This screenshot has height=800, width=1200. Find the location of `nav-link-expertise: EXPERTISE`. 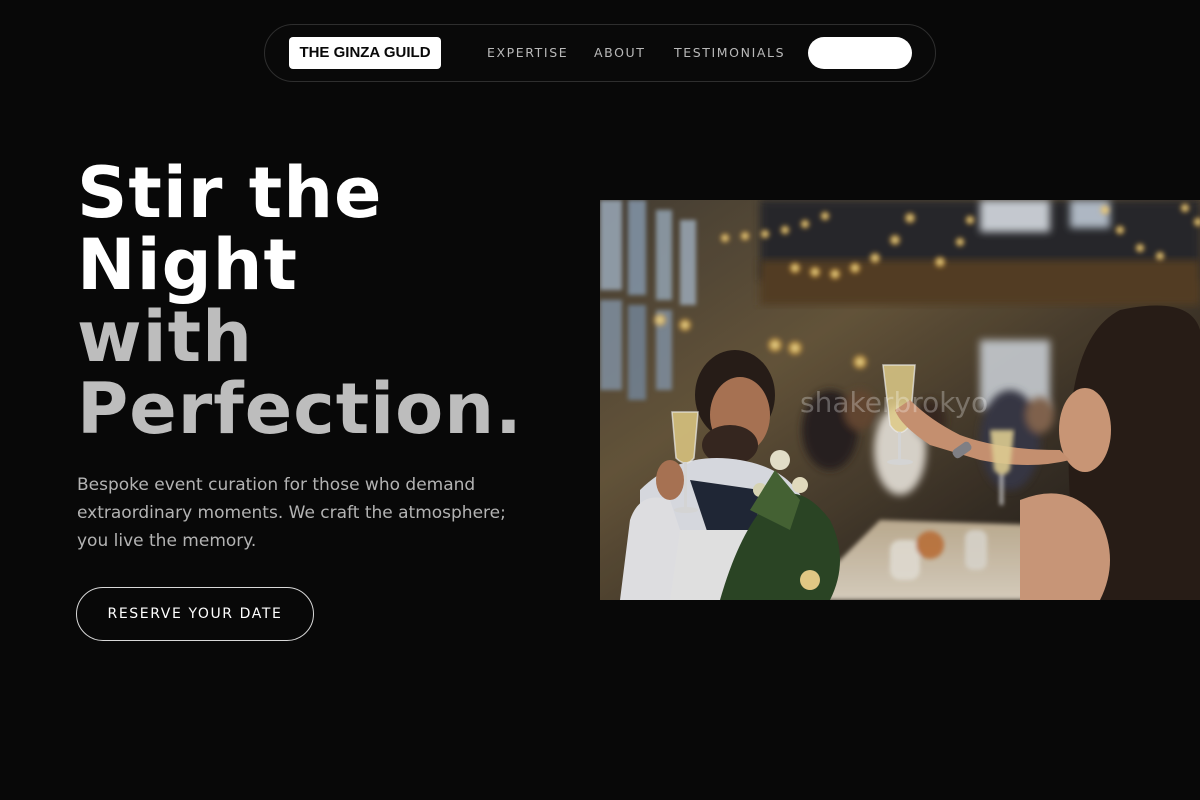

nav-link-expertise: EXPERTISE is located at coordinates (527, 53).